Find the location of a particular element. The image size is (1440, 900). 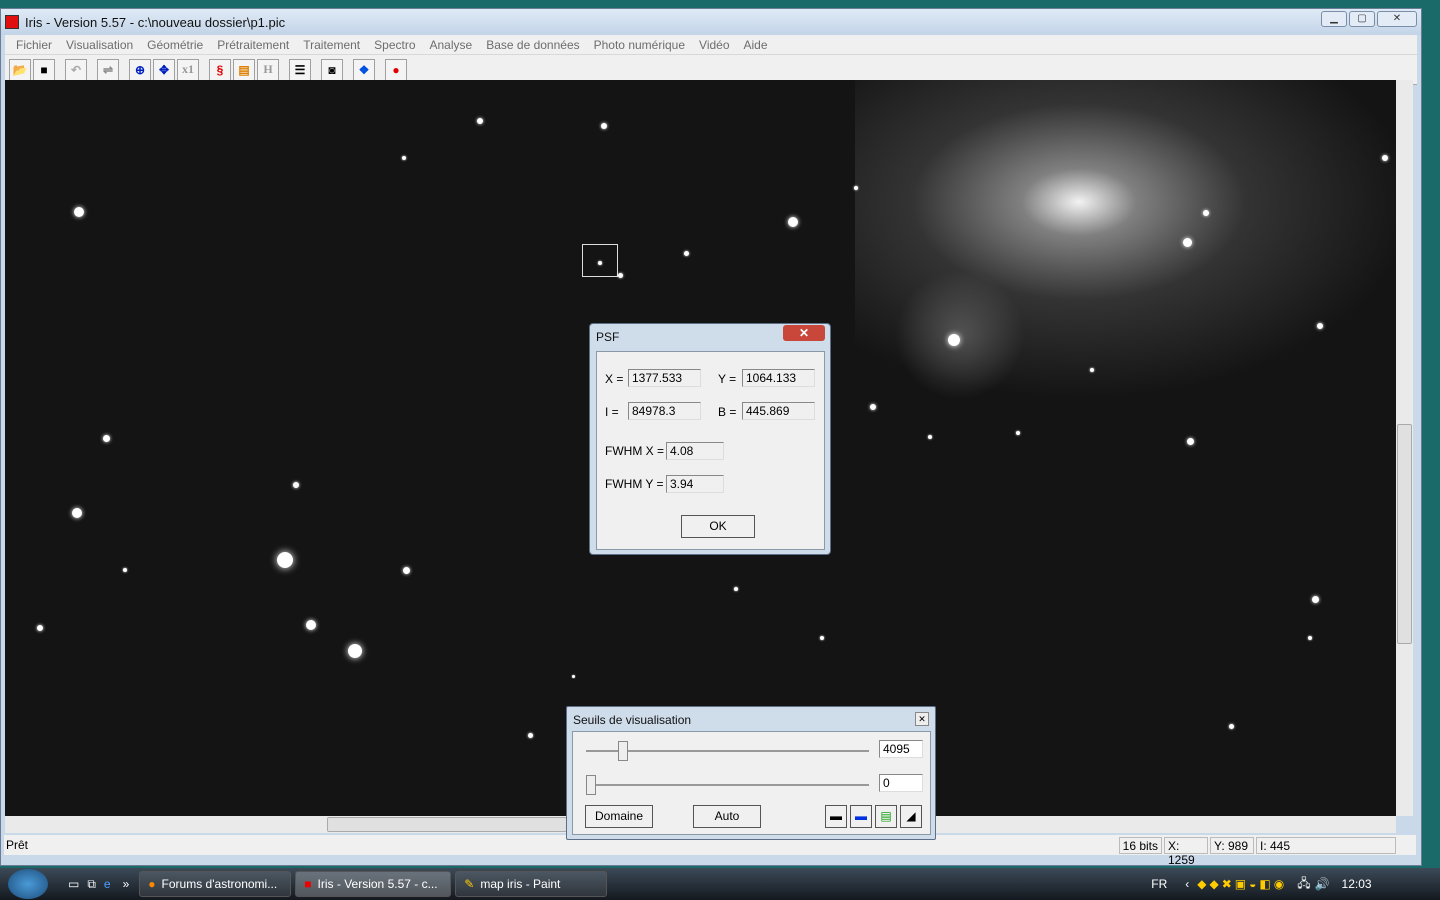

black-palette-icon: ▬ is located at coordinates (836, 816).